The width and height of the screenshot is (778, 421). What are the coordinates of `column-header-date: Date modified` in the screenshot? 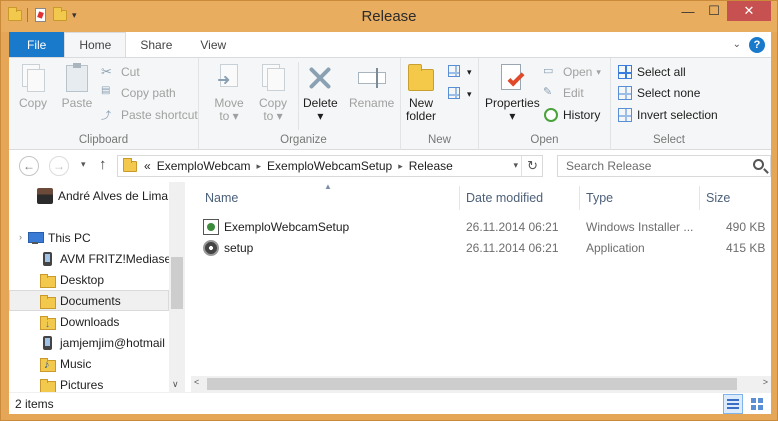 It's located at (504, 198).